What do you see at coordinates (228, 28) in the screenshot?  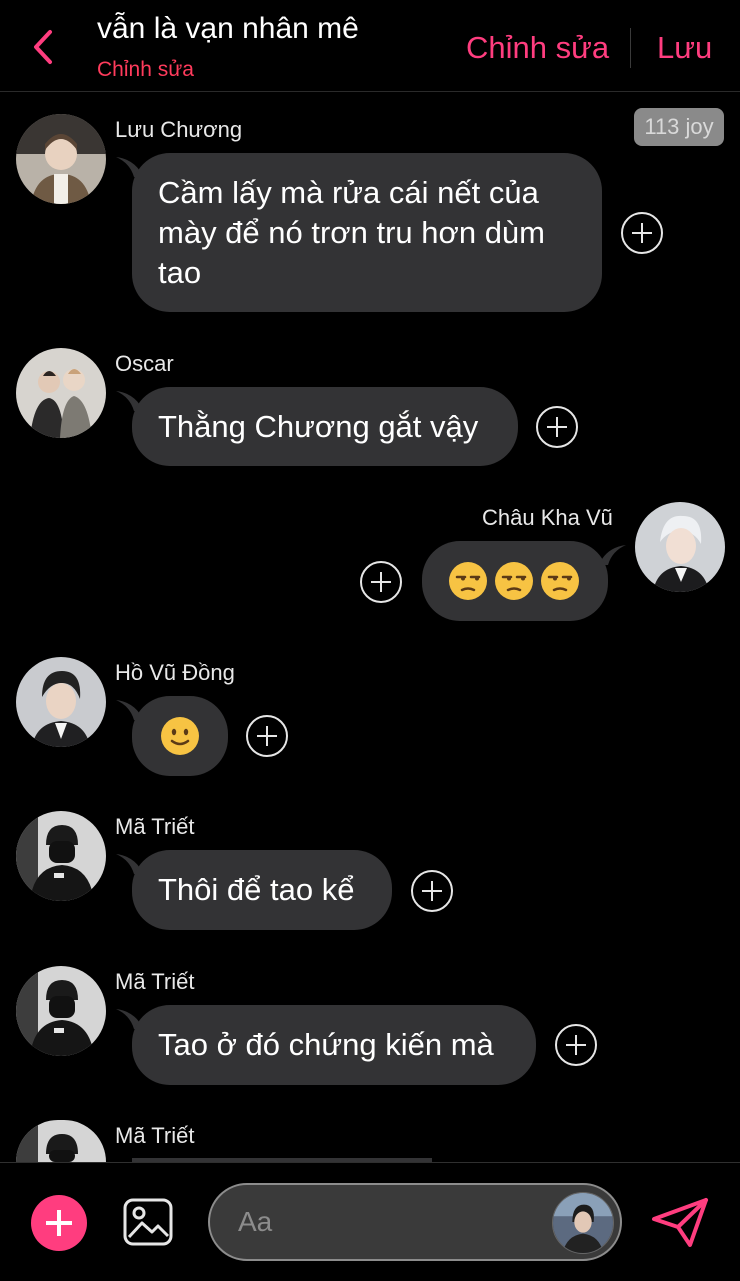 I see `chat-title: vẫn là vạn nhân mê` at bounding box center [228, 28].